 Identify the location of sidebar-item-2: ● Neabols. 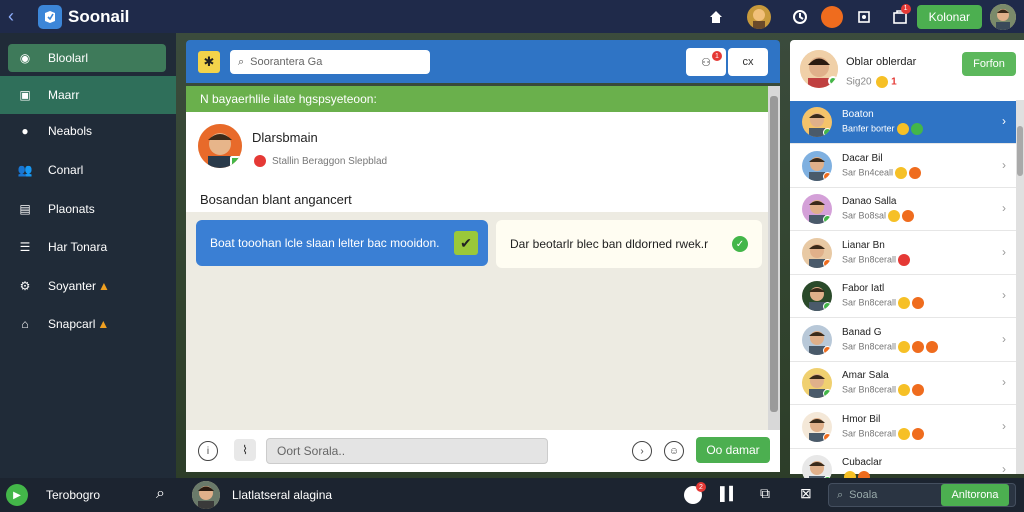
(87, 131).